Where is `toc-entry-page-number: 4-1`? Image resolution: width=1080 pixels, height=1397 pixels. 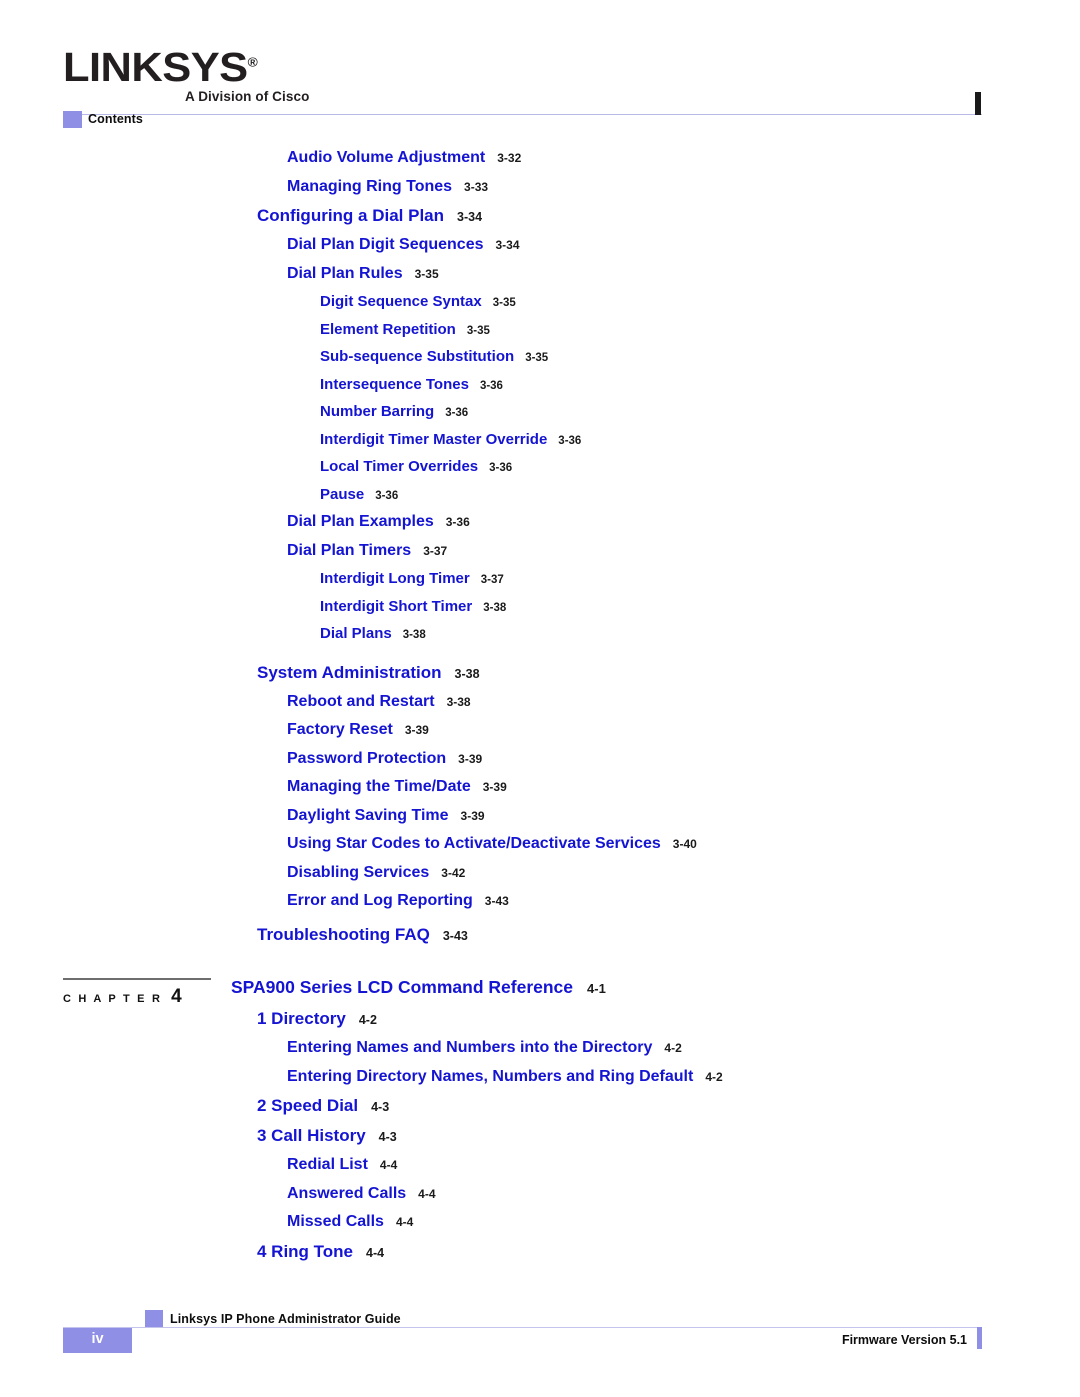
toc-entry-page-number: 4-1 is located at coordinates (596, 988).